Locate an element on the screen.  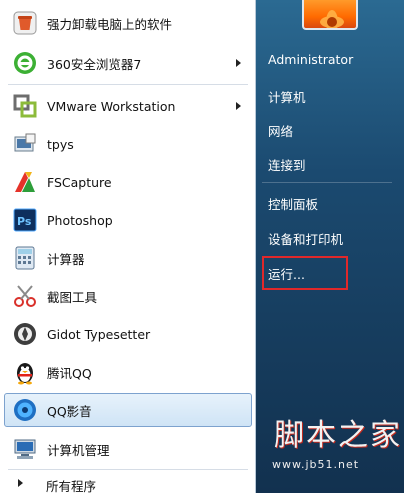
expand-arrow-icon is located at coordinates (20, 483).